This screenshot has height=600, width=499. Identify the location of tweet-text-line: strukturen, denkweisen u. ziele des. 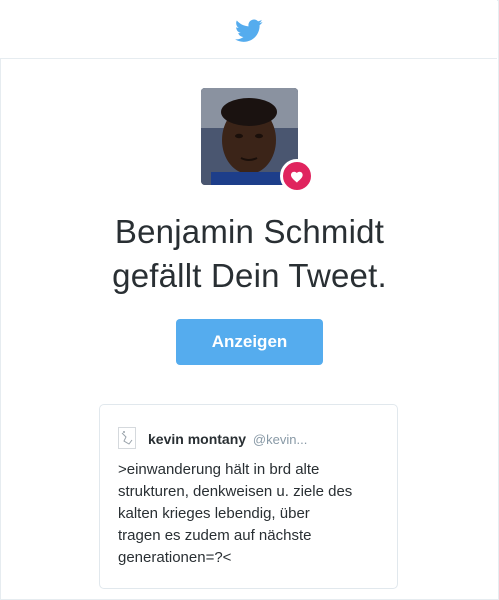
(235, 491).